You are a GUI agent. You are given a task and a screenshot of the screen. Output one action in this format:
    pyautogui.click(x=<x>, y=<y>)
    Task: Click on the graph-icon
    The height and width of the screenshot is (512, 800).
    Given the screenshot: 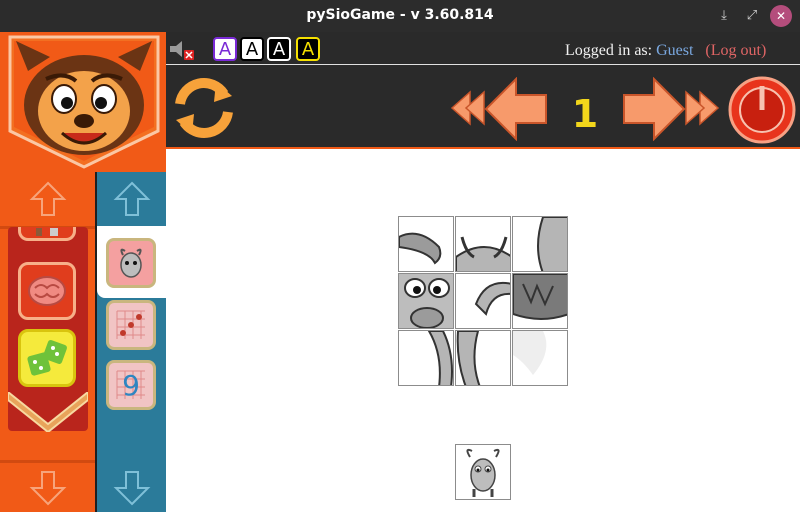 What is the action you would take?
    pyautogui.click(x=131, y=325)
    